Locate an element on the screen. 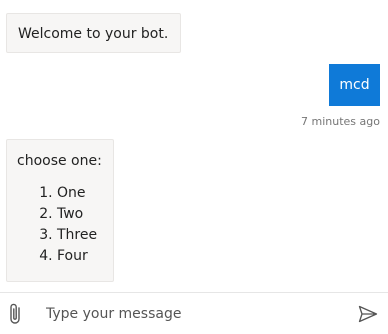  message-input is located at coordinates (191, 314).